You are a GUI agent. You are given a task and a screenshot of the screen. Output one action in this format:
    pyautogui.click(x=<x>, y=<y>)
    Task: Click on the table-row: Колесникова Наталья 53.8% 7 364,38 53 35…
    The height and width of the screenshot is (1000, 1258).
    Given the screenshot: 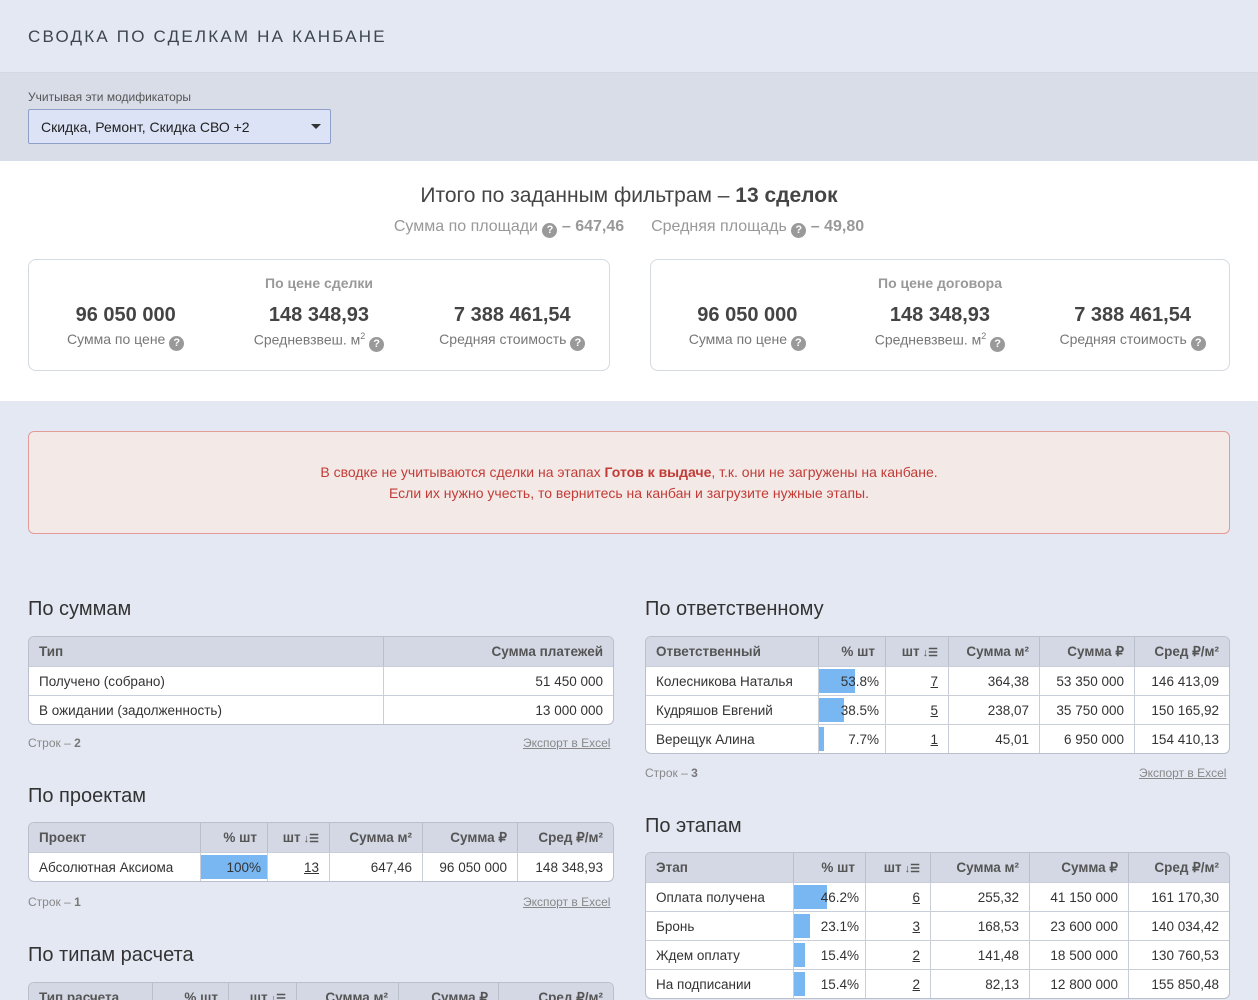 What is the action you would take?
    pyautogui.click(x=937, y=680)
    